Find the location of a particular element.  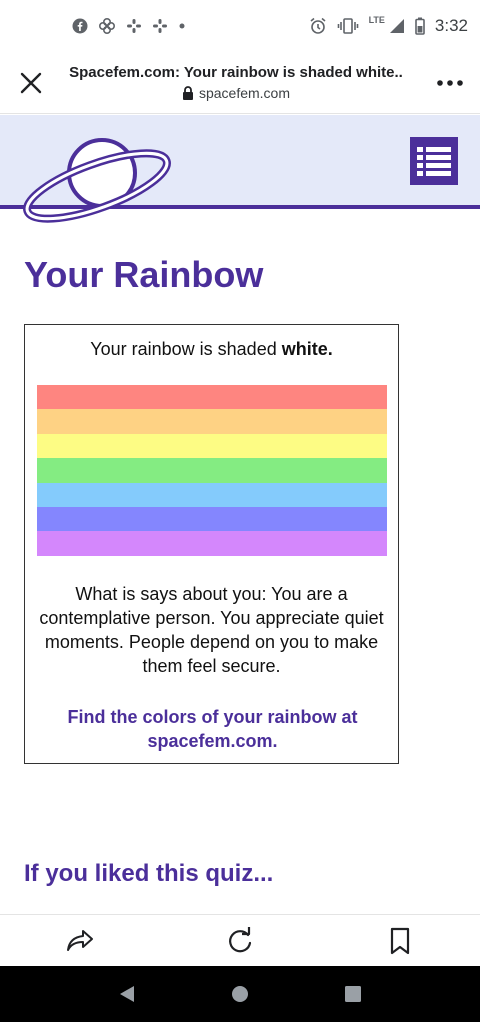

nav-home-button is located at coordinates (240, 994).